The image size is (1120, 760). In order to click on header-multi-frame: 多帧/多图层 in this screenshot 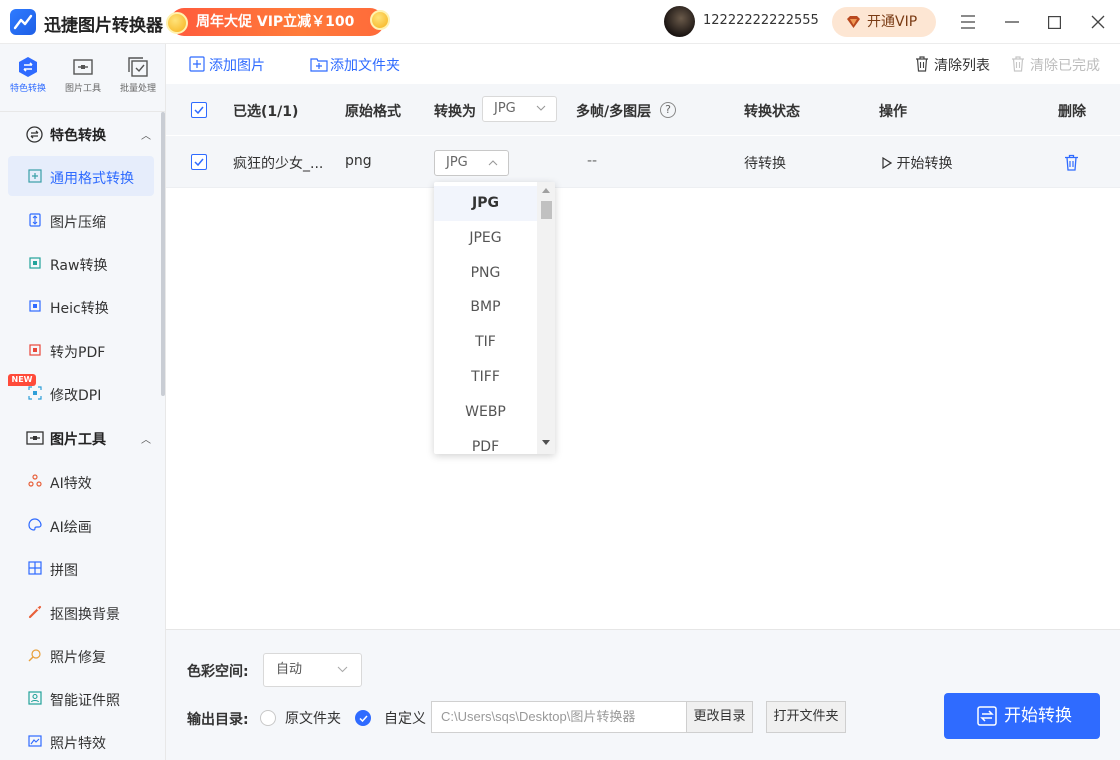, I will do `click(614, 112)`.